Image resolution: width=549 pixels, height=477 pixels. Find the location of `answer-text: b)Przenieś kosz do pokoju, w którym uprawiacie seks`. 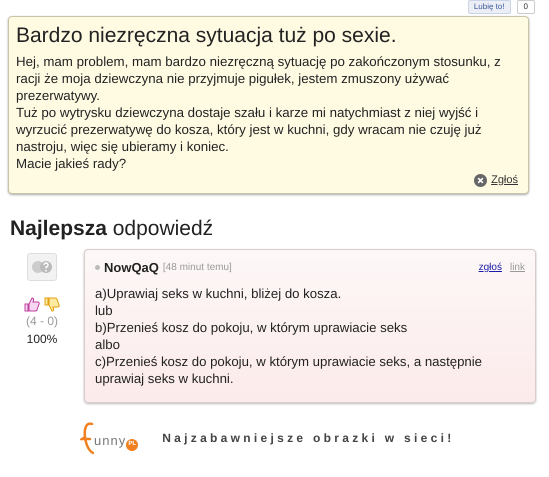

answer-text: b)Przenieś kosz do pokoju, w którym uprawiacie seks is located at coordinates (251, 327).